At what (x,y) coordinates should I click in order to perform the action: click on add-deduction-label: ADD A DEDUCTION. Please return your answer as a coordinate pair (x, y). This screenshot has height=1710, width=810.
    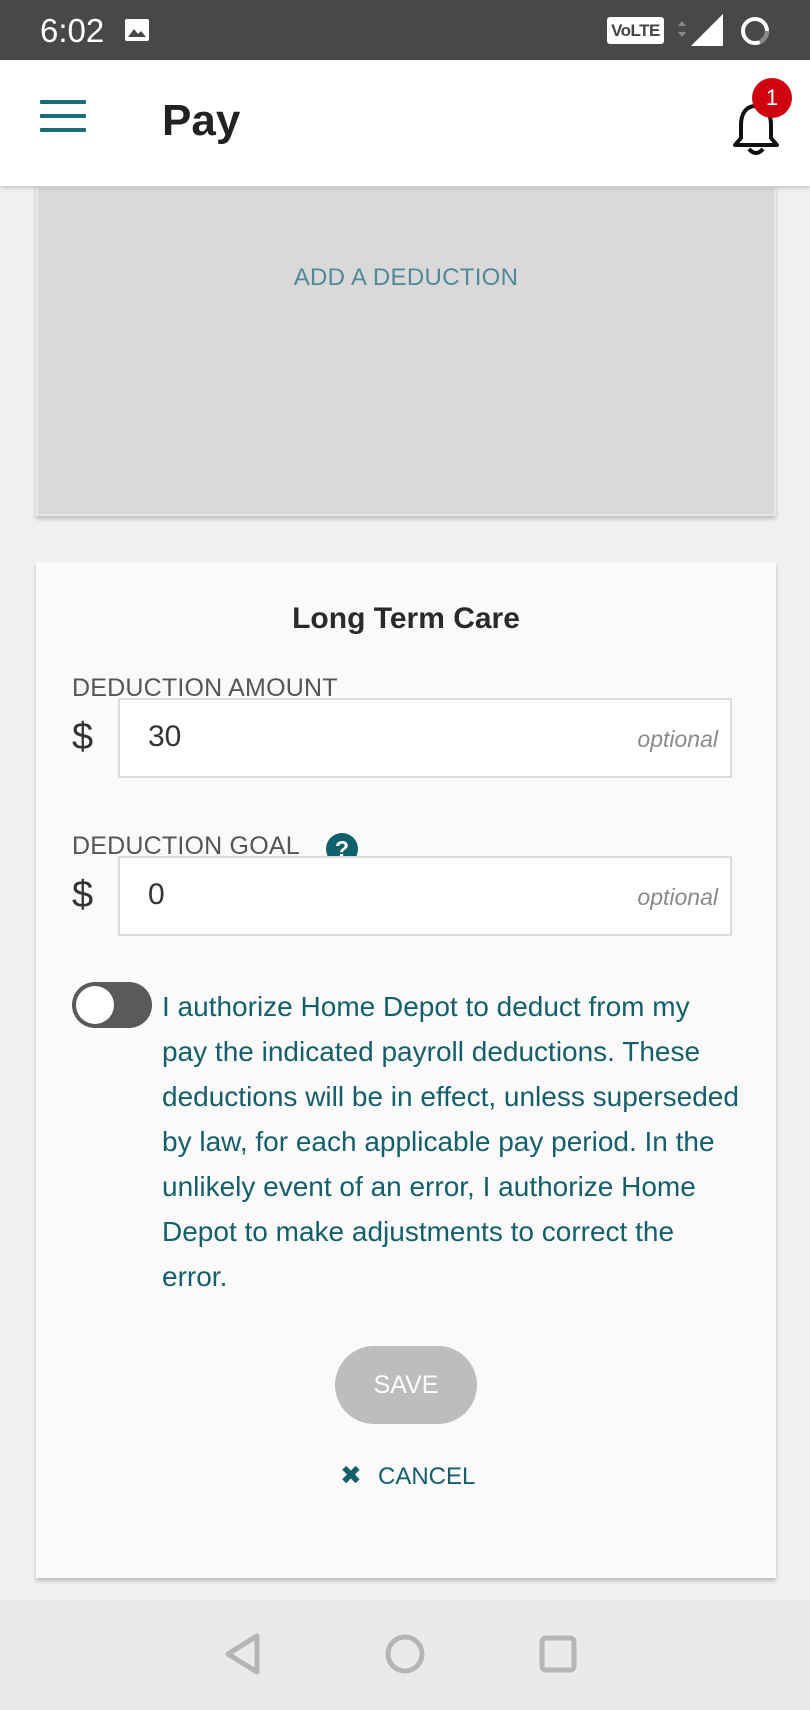
    Looking at the image, I should click on (406, 277).